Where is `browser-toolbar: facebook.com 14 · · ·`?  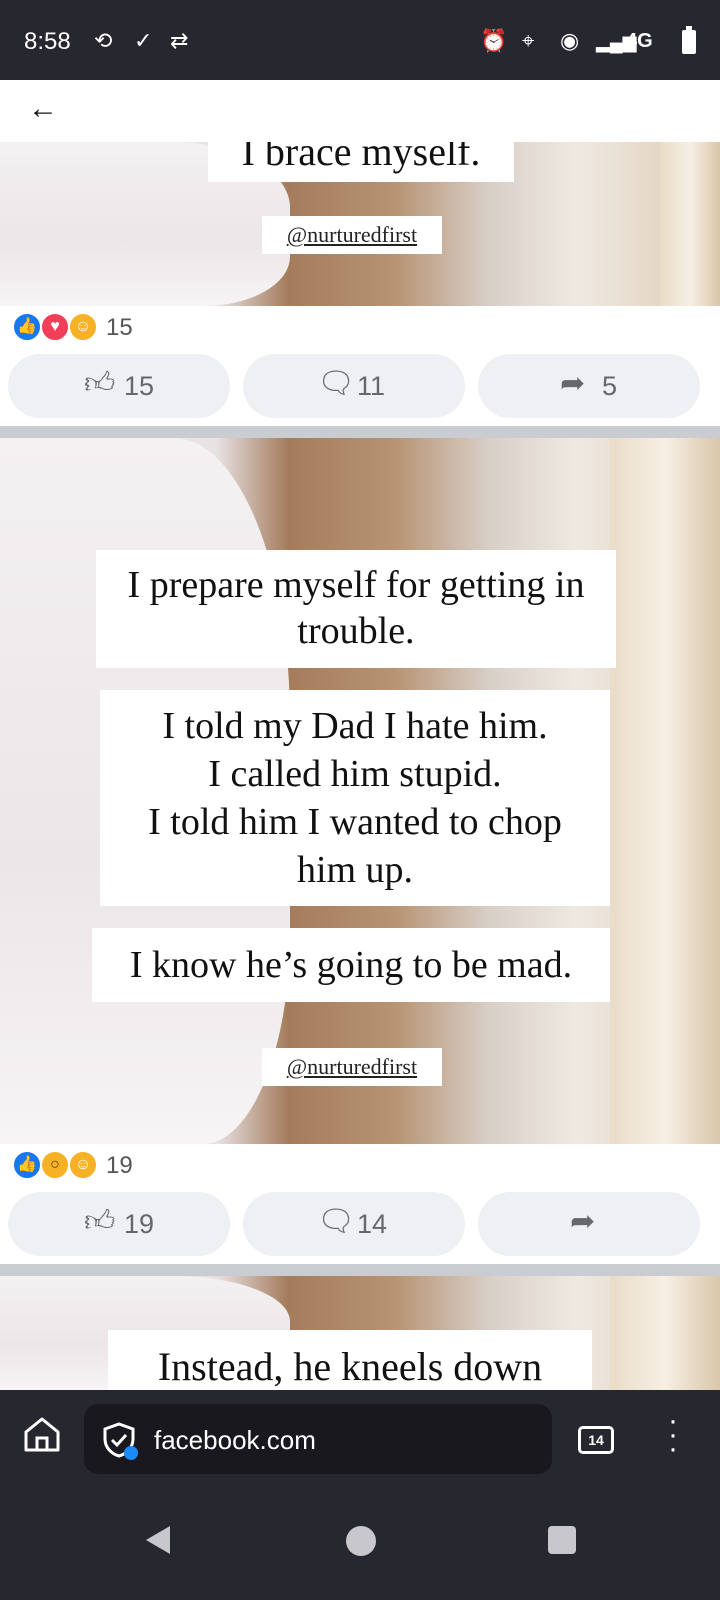 browser-toolbar: facebook.com 14 · · · is located at coordinates (360, 1440).